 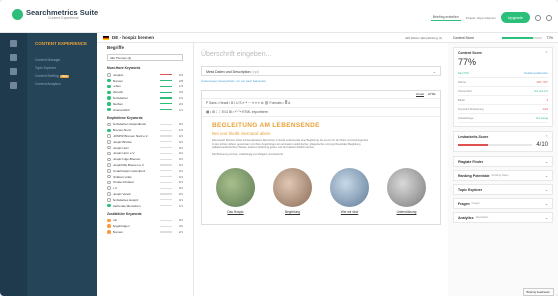 What do you see at coordinates (406, 191) in the screenshot?
I see `image-unterstuetzung: Unterstützung` at bounding box center [406, 191].